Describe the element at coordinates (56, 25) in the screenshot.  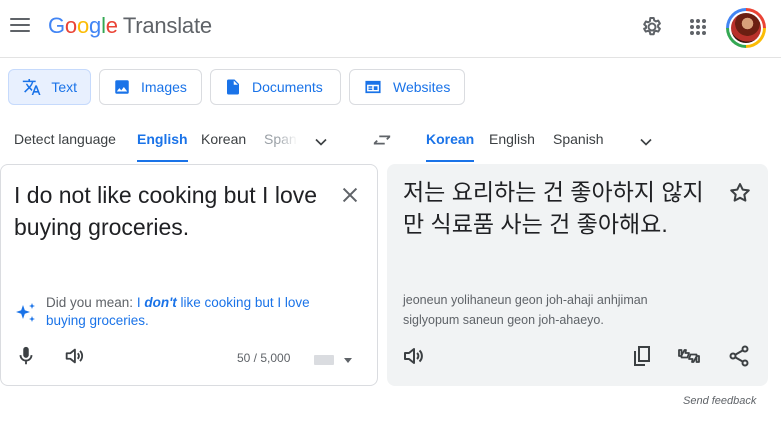
I see `logo-letter: G` at that location.